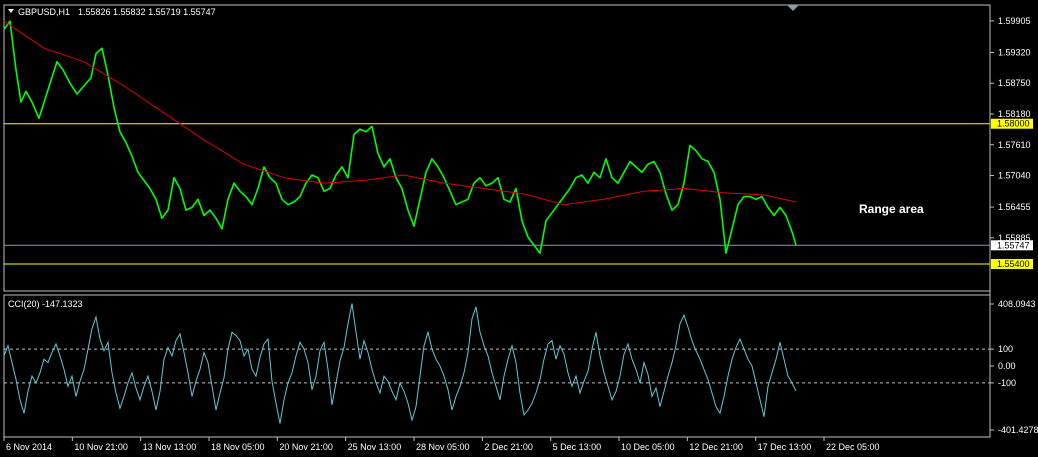  I want to click on time-tick-label: 6 Nov 2014, so click(29, 447).